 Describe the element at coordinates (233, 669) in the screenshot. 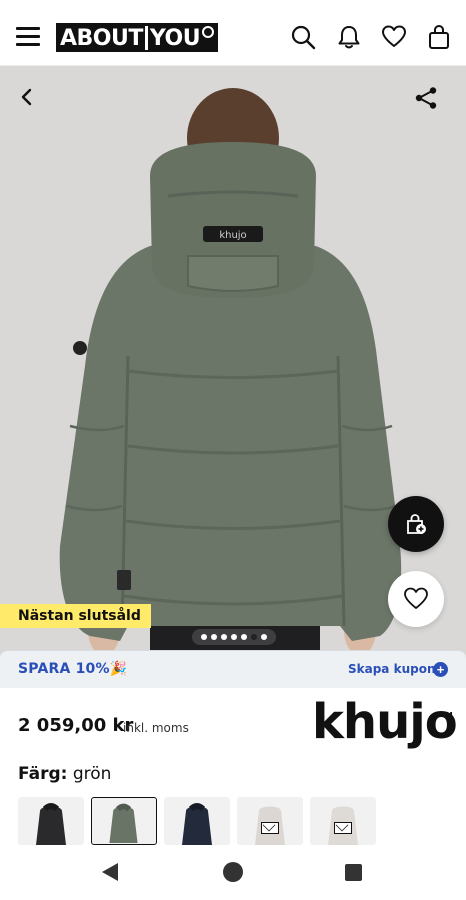

I see `promo-banner: SPARA 10%🎉 Skapa kupong +` at that location.